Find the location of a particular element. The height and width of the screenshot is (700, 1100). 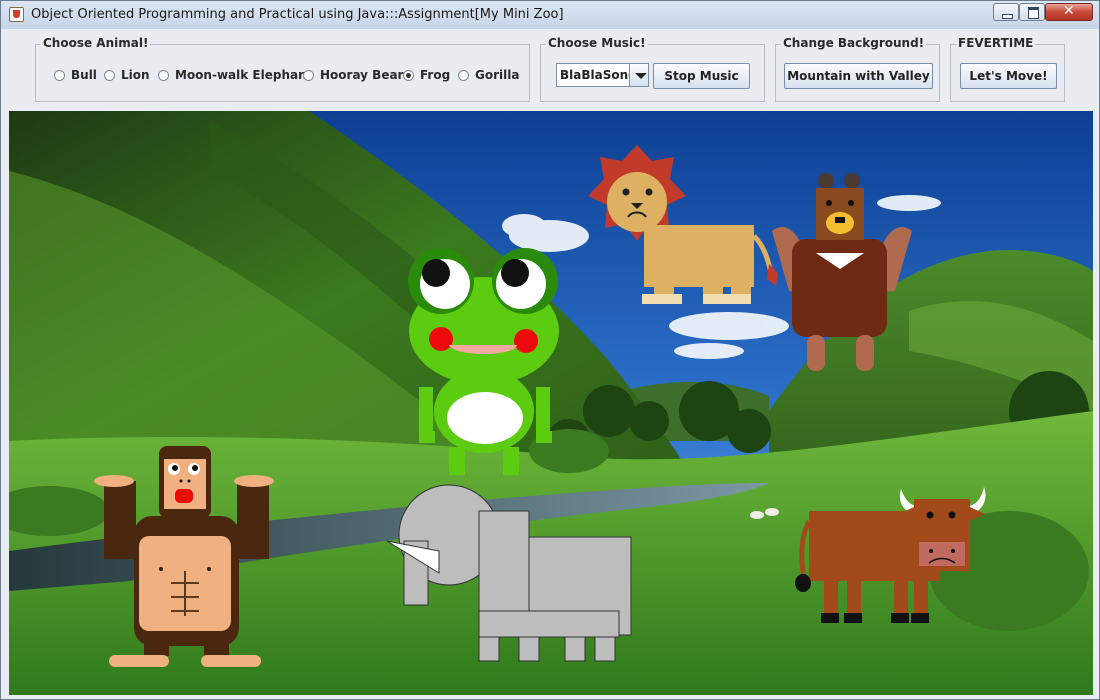

radio-moon-walk-elephant: Moon-walk Elephant is located at coordinates (235, 75).